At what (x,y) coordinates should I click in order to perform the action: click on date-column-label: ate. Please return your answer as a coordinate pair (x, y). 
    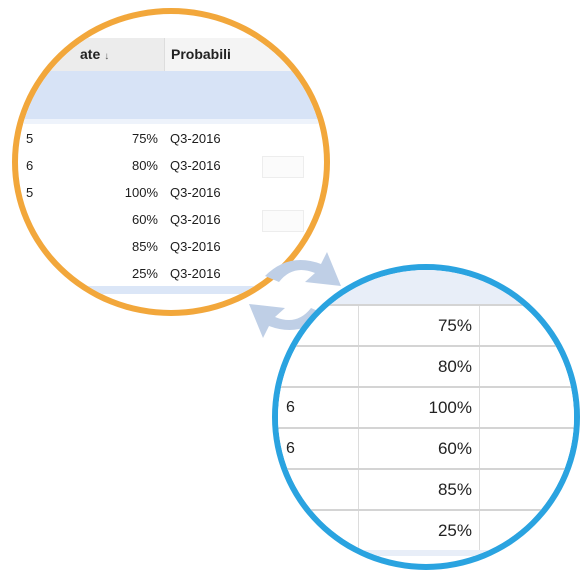
    Looking at the image, I should click on (90, 54).